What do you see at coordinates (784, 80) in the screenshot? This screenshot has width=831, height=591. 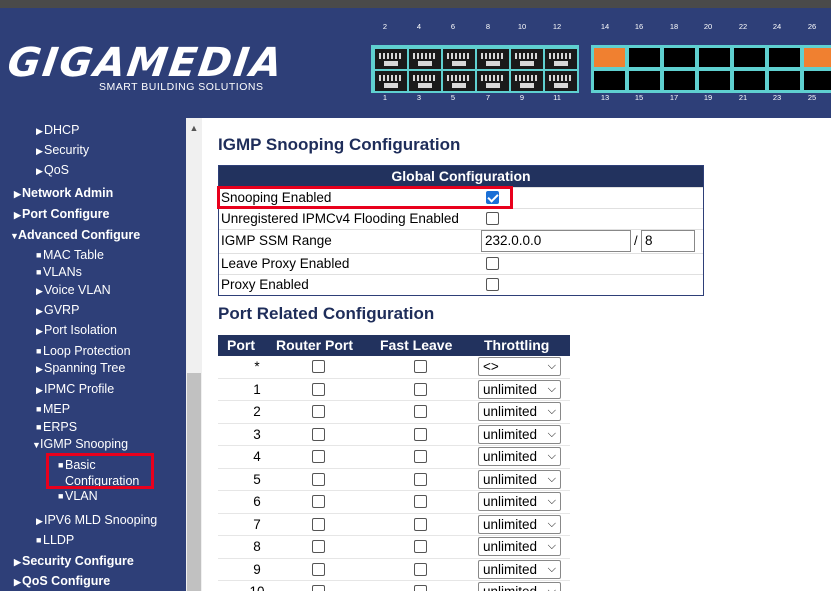 I see `sfp-port-23-icon` at bounding box center [784, 80].